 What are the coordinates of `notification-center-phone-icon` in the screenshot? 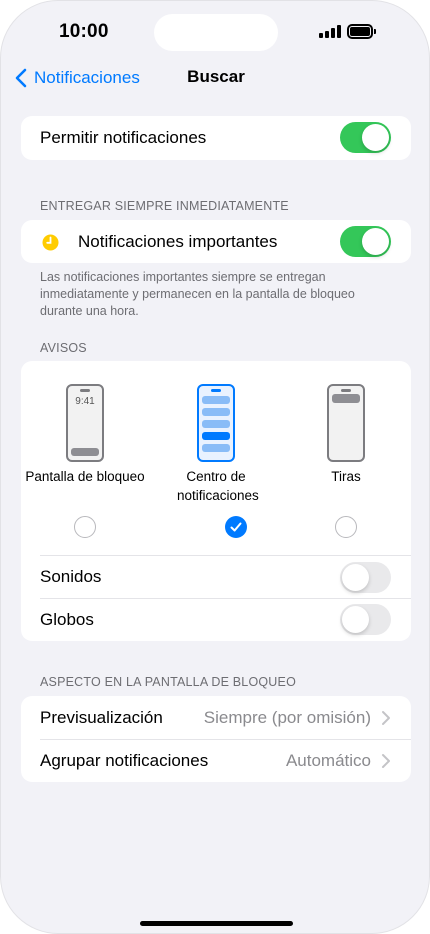 It's located at (216, 423).